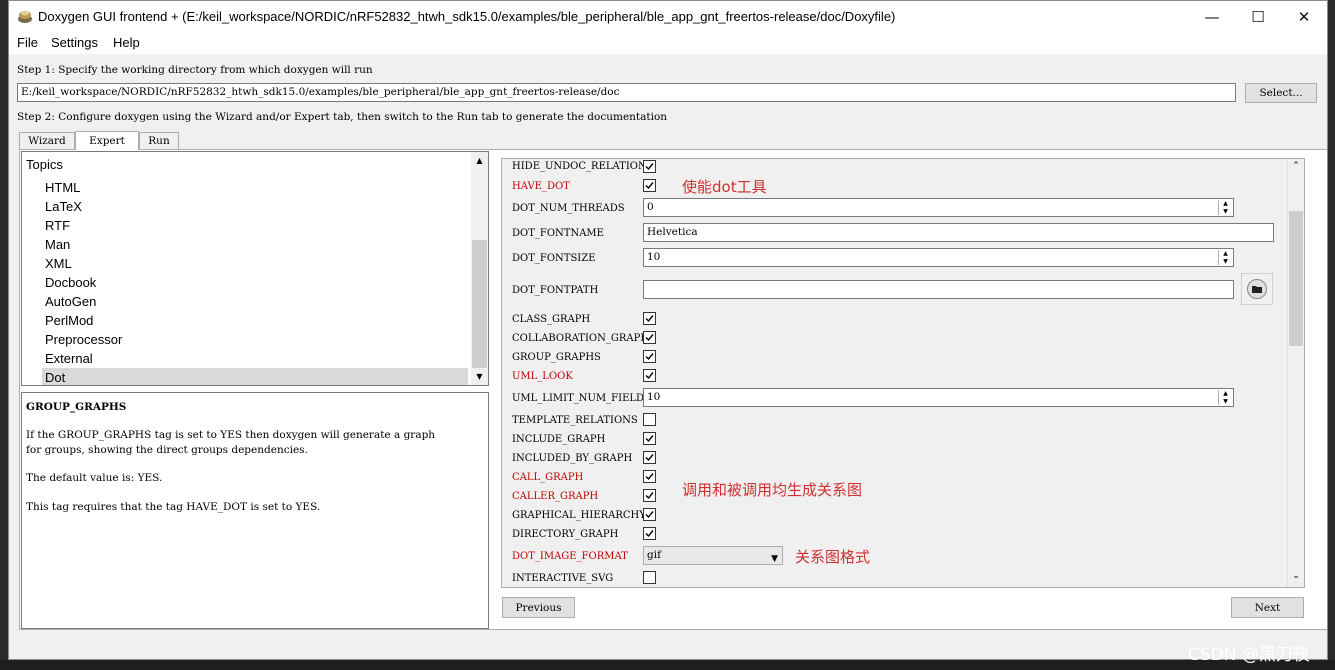 The image size is (1335, 670). What do you see at coordinates (1296, 578) in the screenshot?
I see `scroll-down-arrow-icon: ⌄` at bounding box center [1296, 578].